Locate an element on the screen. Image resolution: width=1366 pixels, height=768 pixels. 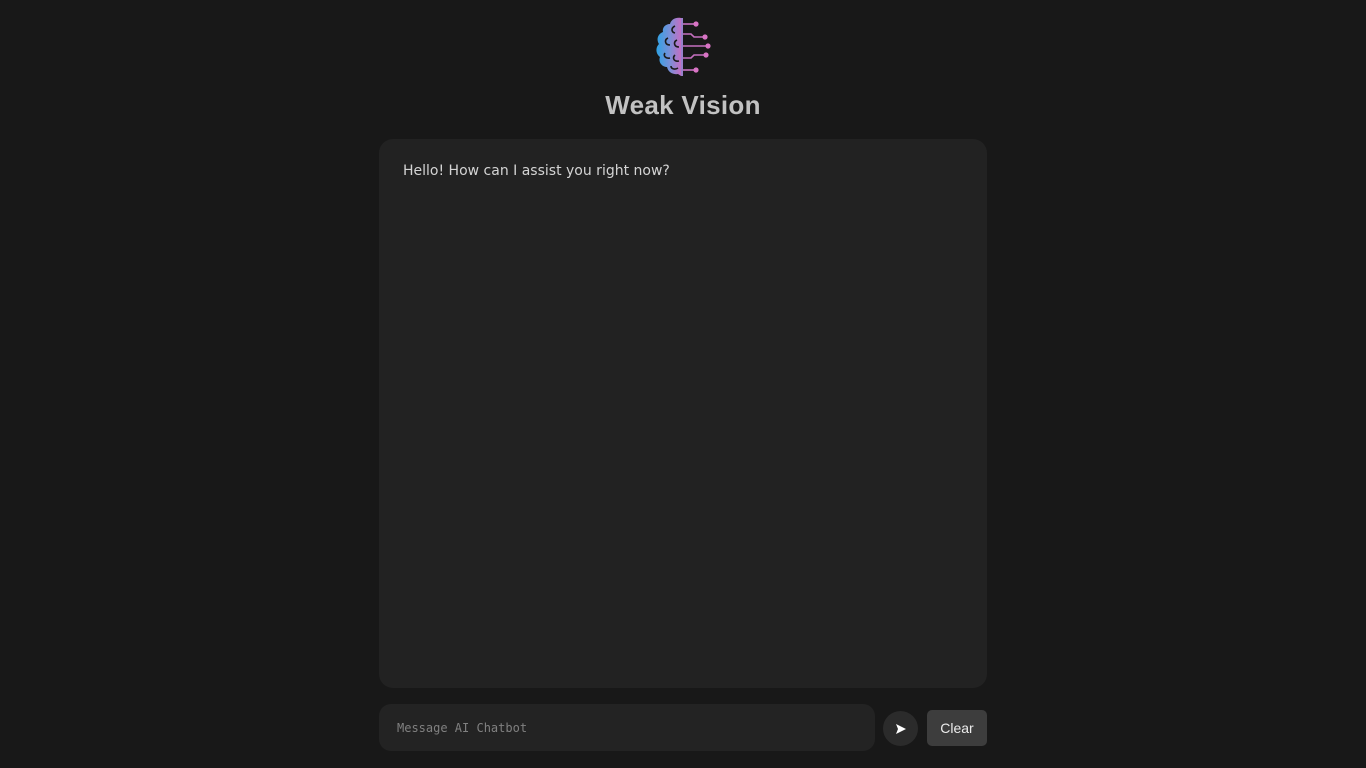
send-button is located at coordinates (900, 728).